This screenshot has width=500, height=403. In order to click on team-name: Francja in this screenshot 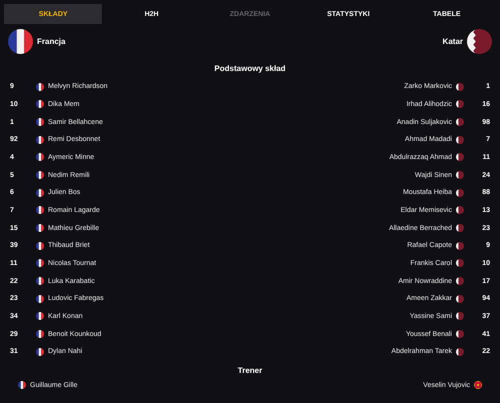, I will do `click(51, 41)`.